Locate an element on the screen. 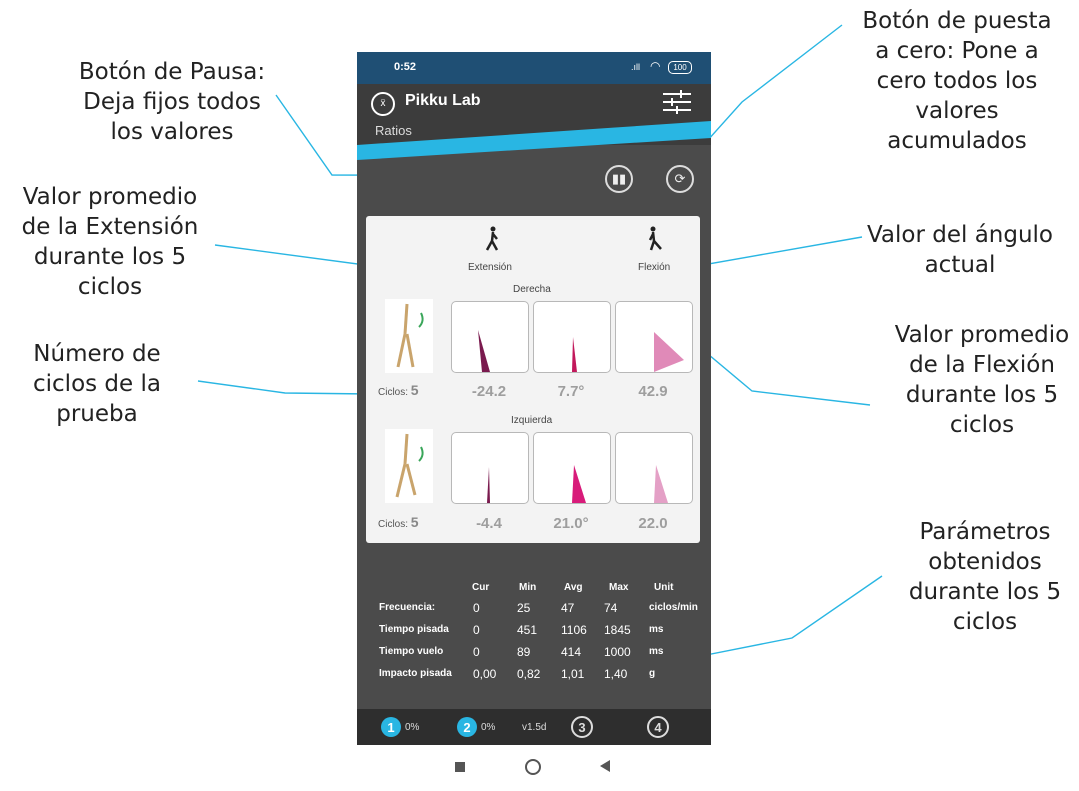 Image resolution: width=1079 pixels, height=791 pixels. right-flexion-sector is located at coordinates (669, 352).